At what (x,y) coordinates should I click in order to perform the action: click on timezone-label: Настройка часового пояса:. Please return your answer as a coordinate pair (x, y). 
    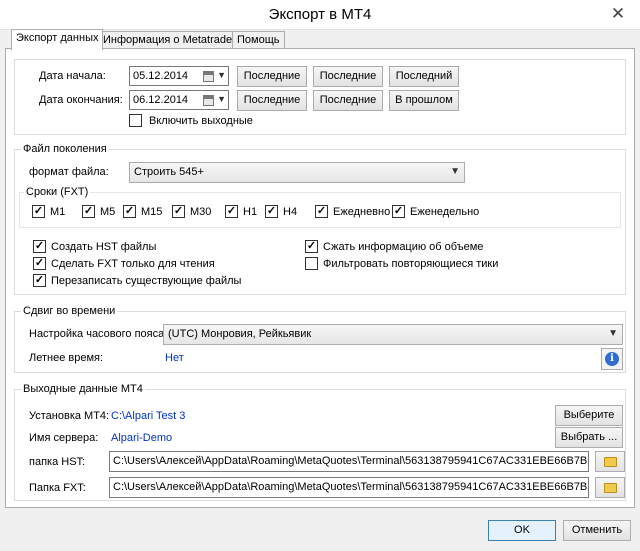
    Looking at the image, I should click on (98, 334).